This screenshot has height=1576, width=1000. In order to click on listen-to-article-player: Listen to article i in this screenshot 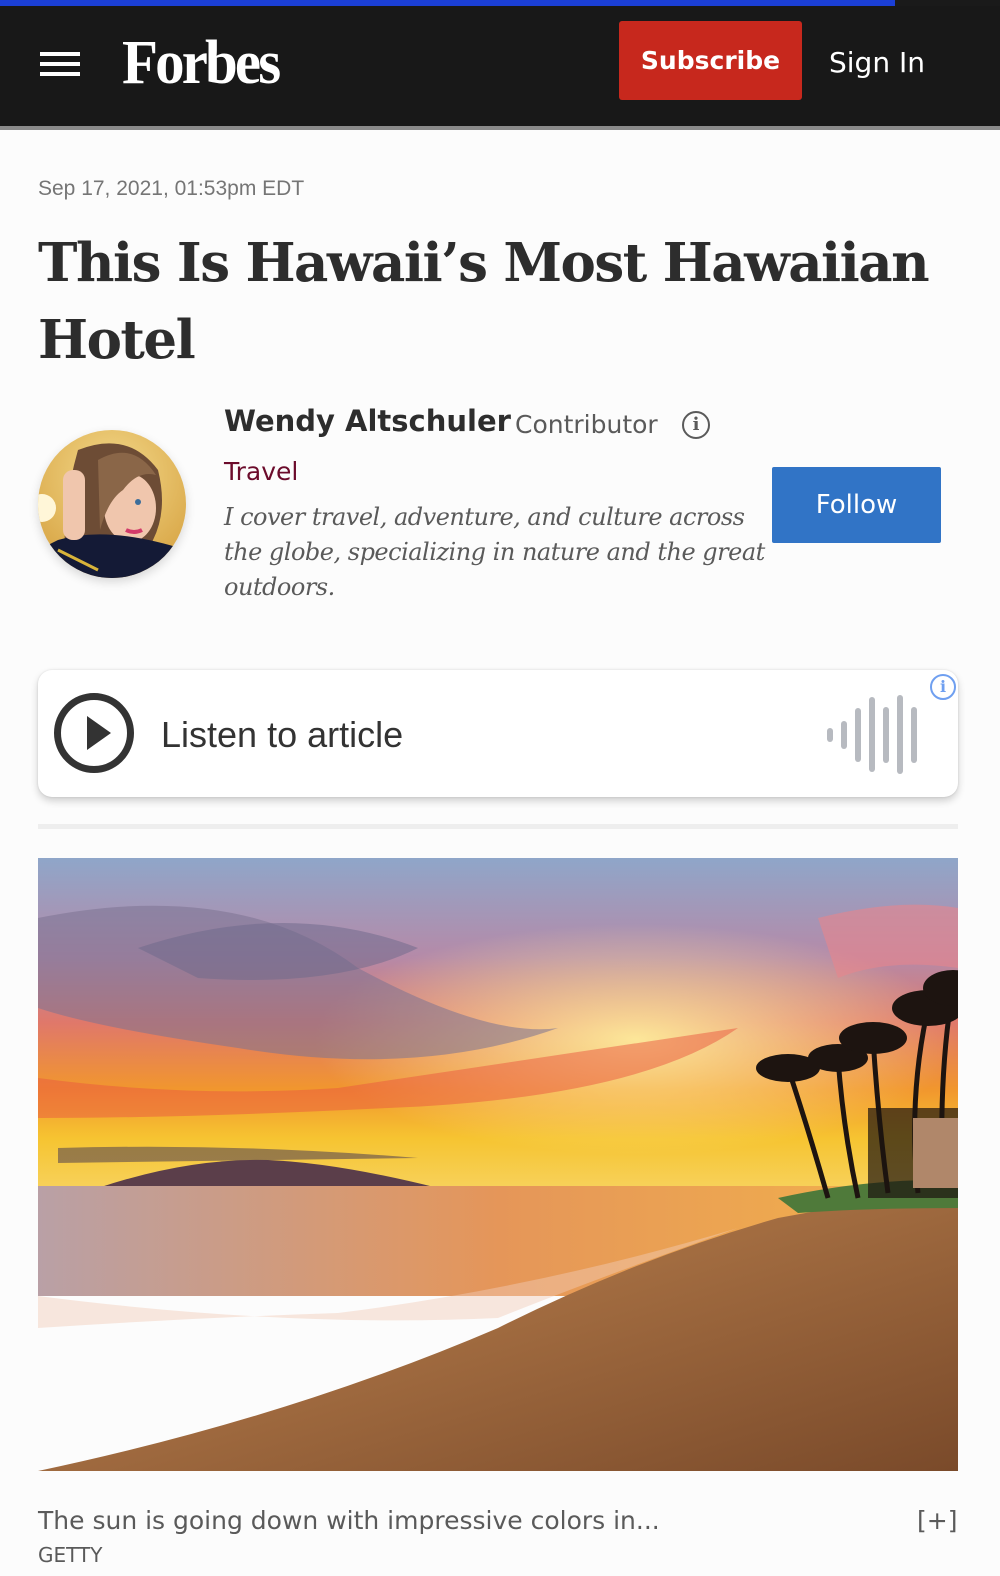, I will do `click(498, 733)`.